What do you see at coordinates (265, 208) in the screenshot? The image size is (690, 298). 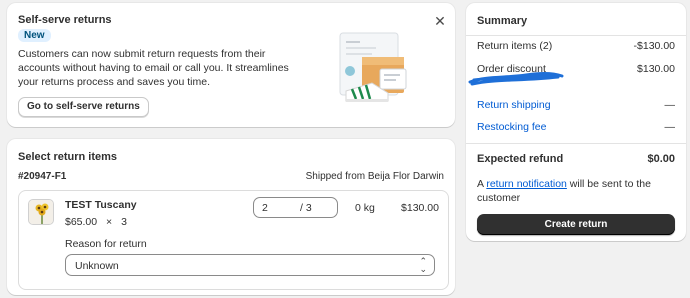 I see `return-quantity-value: 2` at bounding box center [265, 208].